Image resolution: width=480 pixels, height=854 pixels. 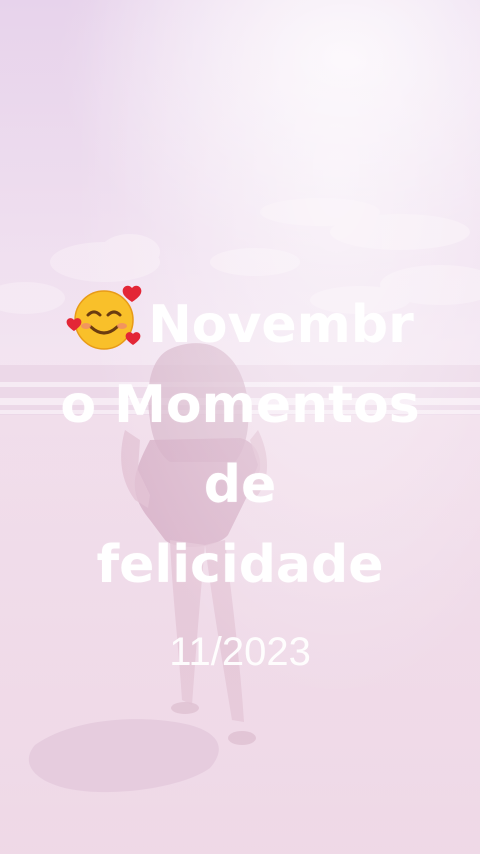 I want to click on caption-line-3: de, so click(x=240, y=485).